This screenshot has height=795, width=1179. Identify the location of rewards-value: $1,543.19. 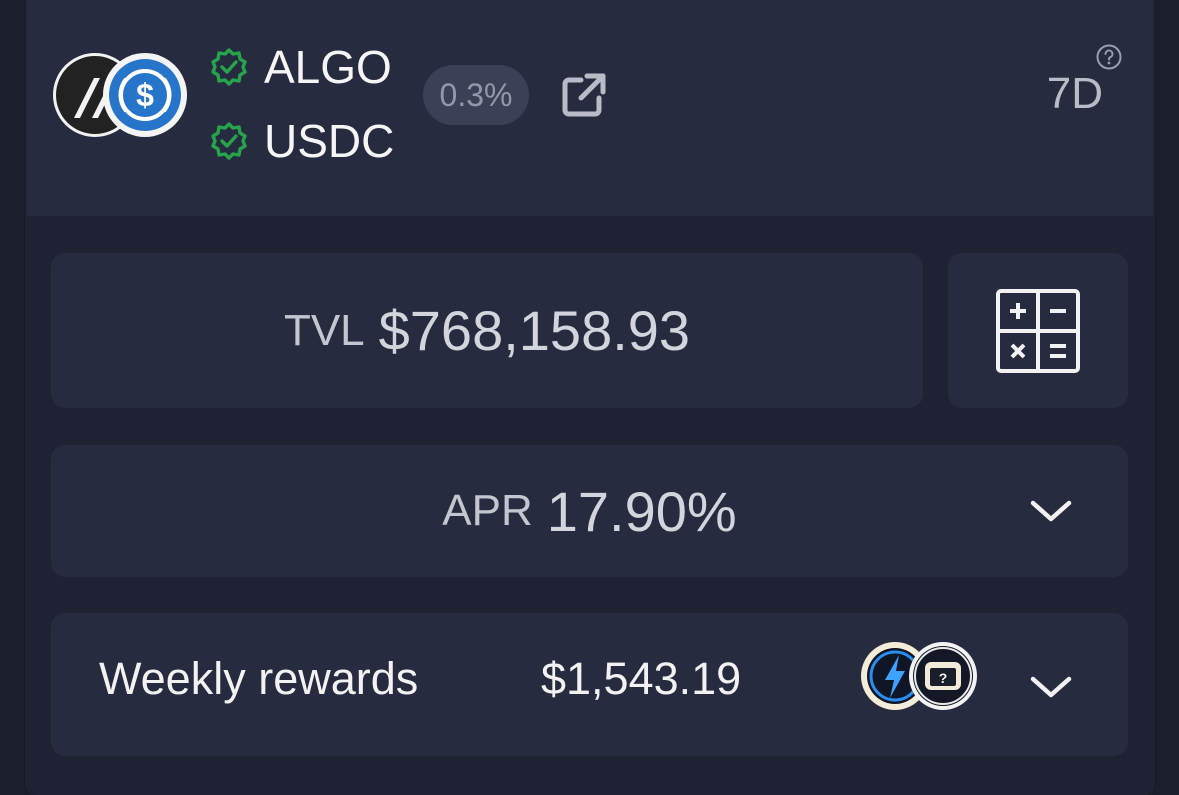
(641, 678).